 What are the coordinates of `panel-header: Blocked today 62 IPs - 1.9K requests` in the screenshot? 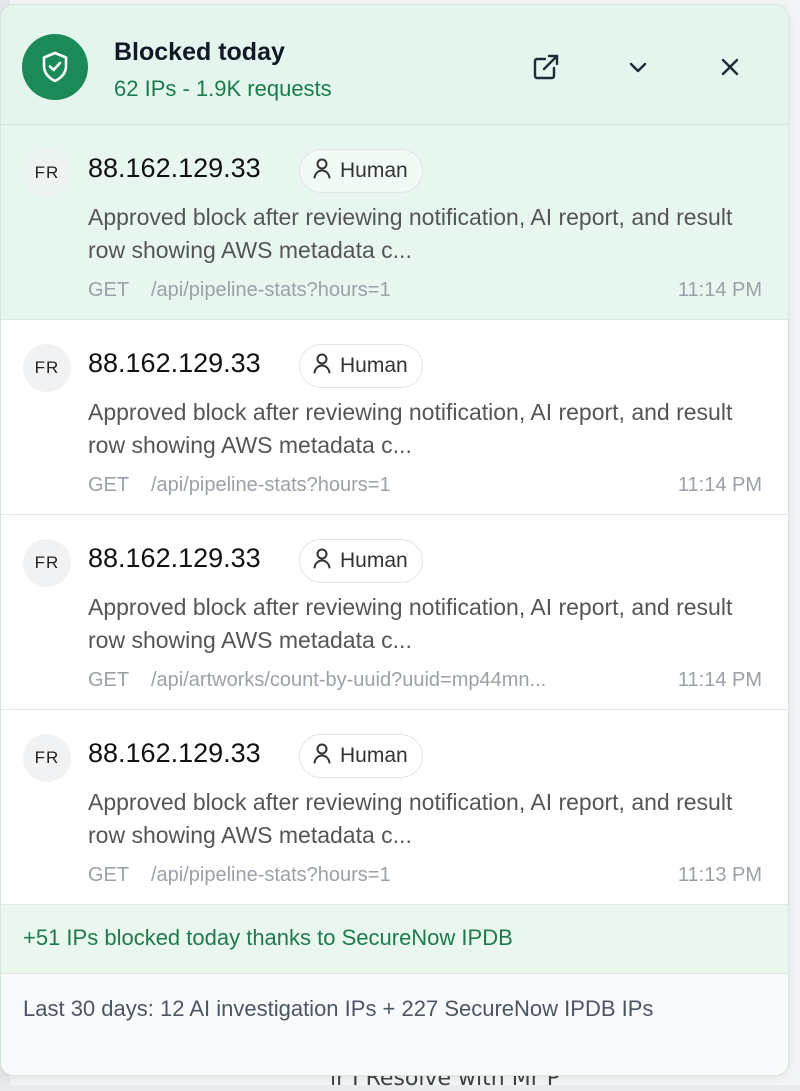 It's located at (394, 65).